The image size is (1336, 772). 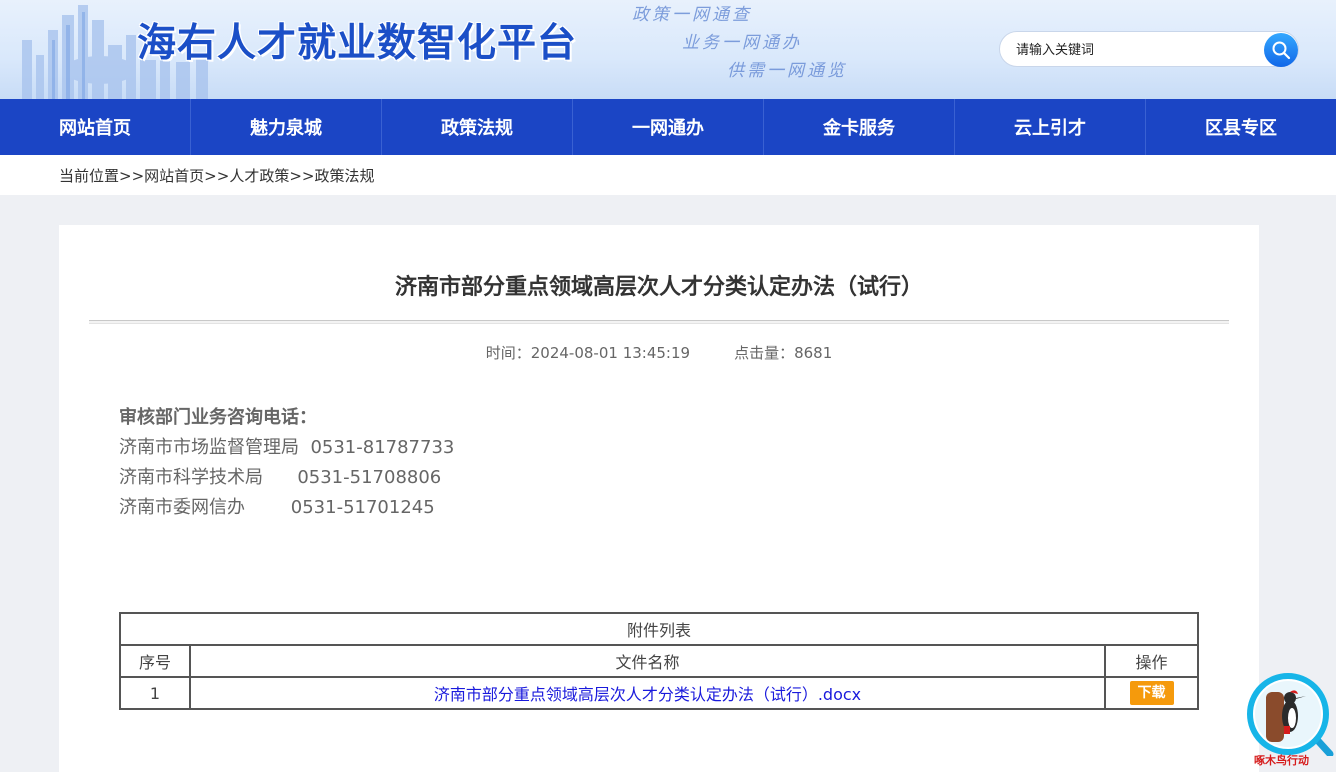 I want to click on nav-item-gold-card: 金卡服务, so click(x=859, y=127).